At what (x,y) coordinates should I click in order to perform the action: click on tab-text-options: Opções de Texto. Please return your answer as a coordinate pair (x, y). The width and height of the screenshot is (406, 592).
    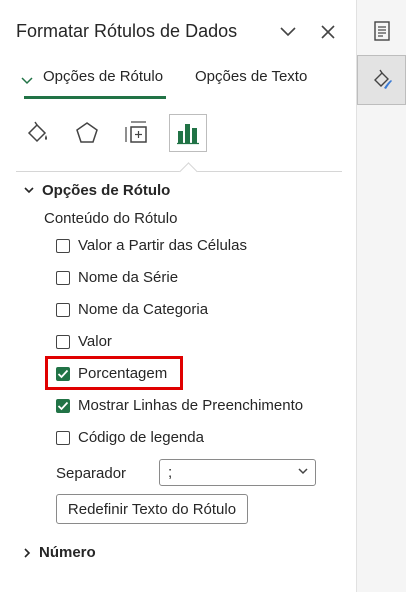
    Looking at the image, I should click on (251, 76).